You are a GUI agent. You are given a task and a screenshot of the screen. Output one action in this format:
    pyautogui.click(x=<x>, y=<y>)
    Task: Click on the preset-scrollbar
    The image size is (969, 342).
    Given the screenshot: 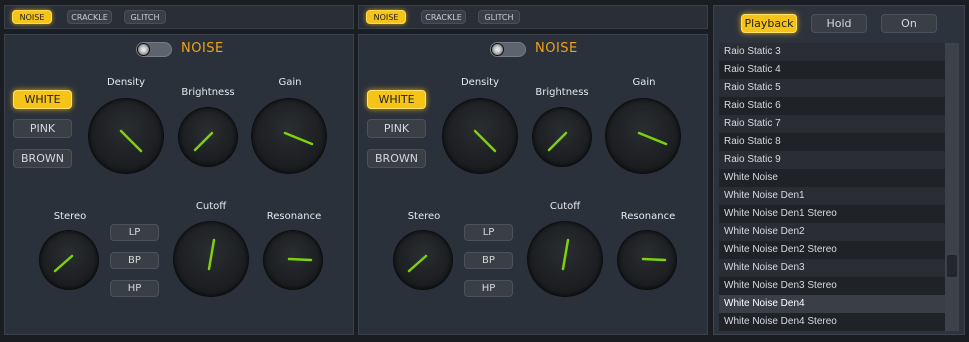 What is the action you would take?
    pyautogui.click(x=952, y=187)
    